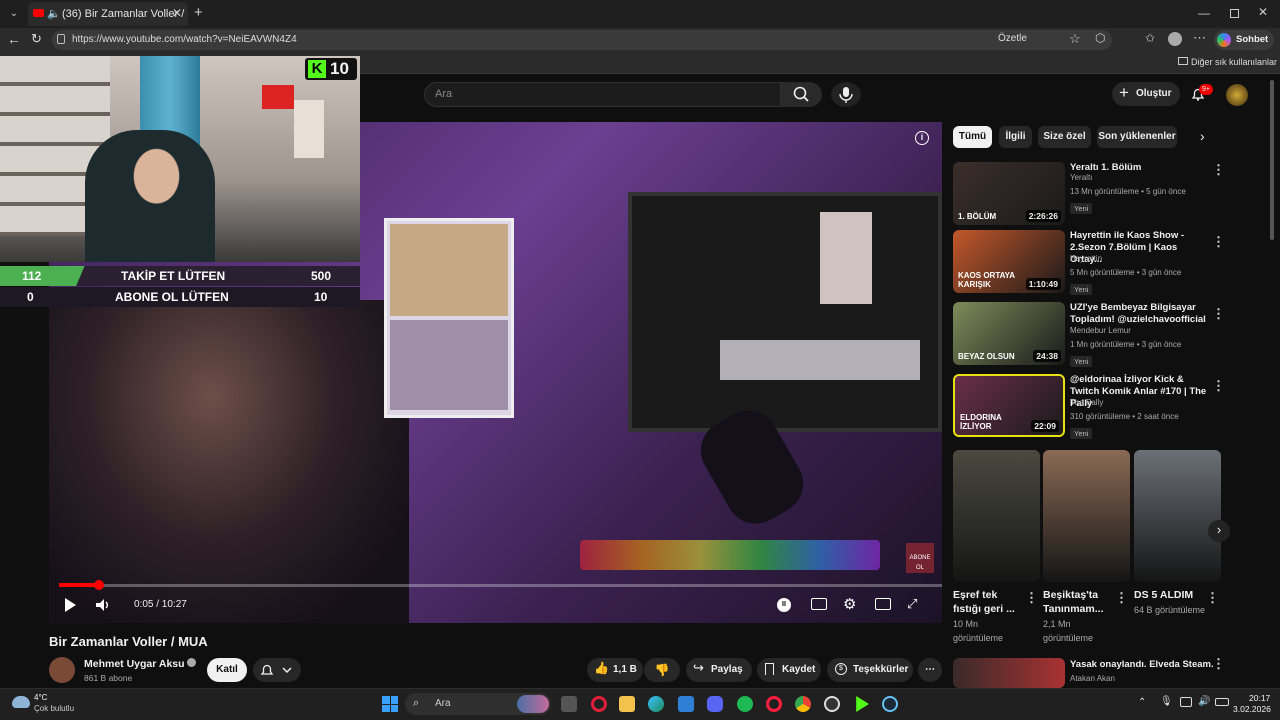 The width and height of the screenshot is (1280, 720). I want to click on search-input: Ara, so click(602, 94).